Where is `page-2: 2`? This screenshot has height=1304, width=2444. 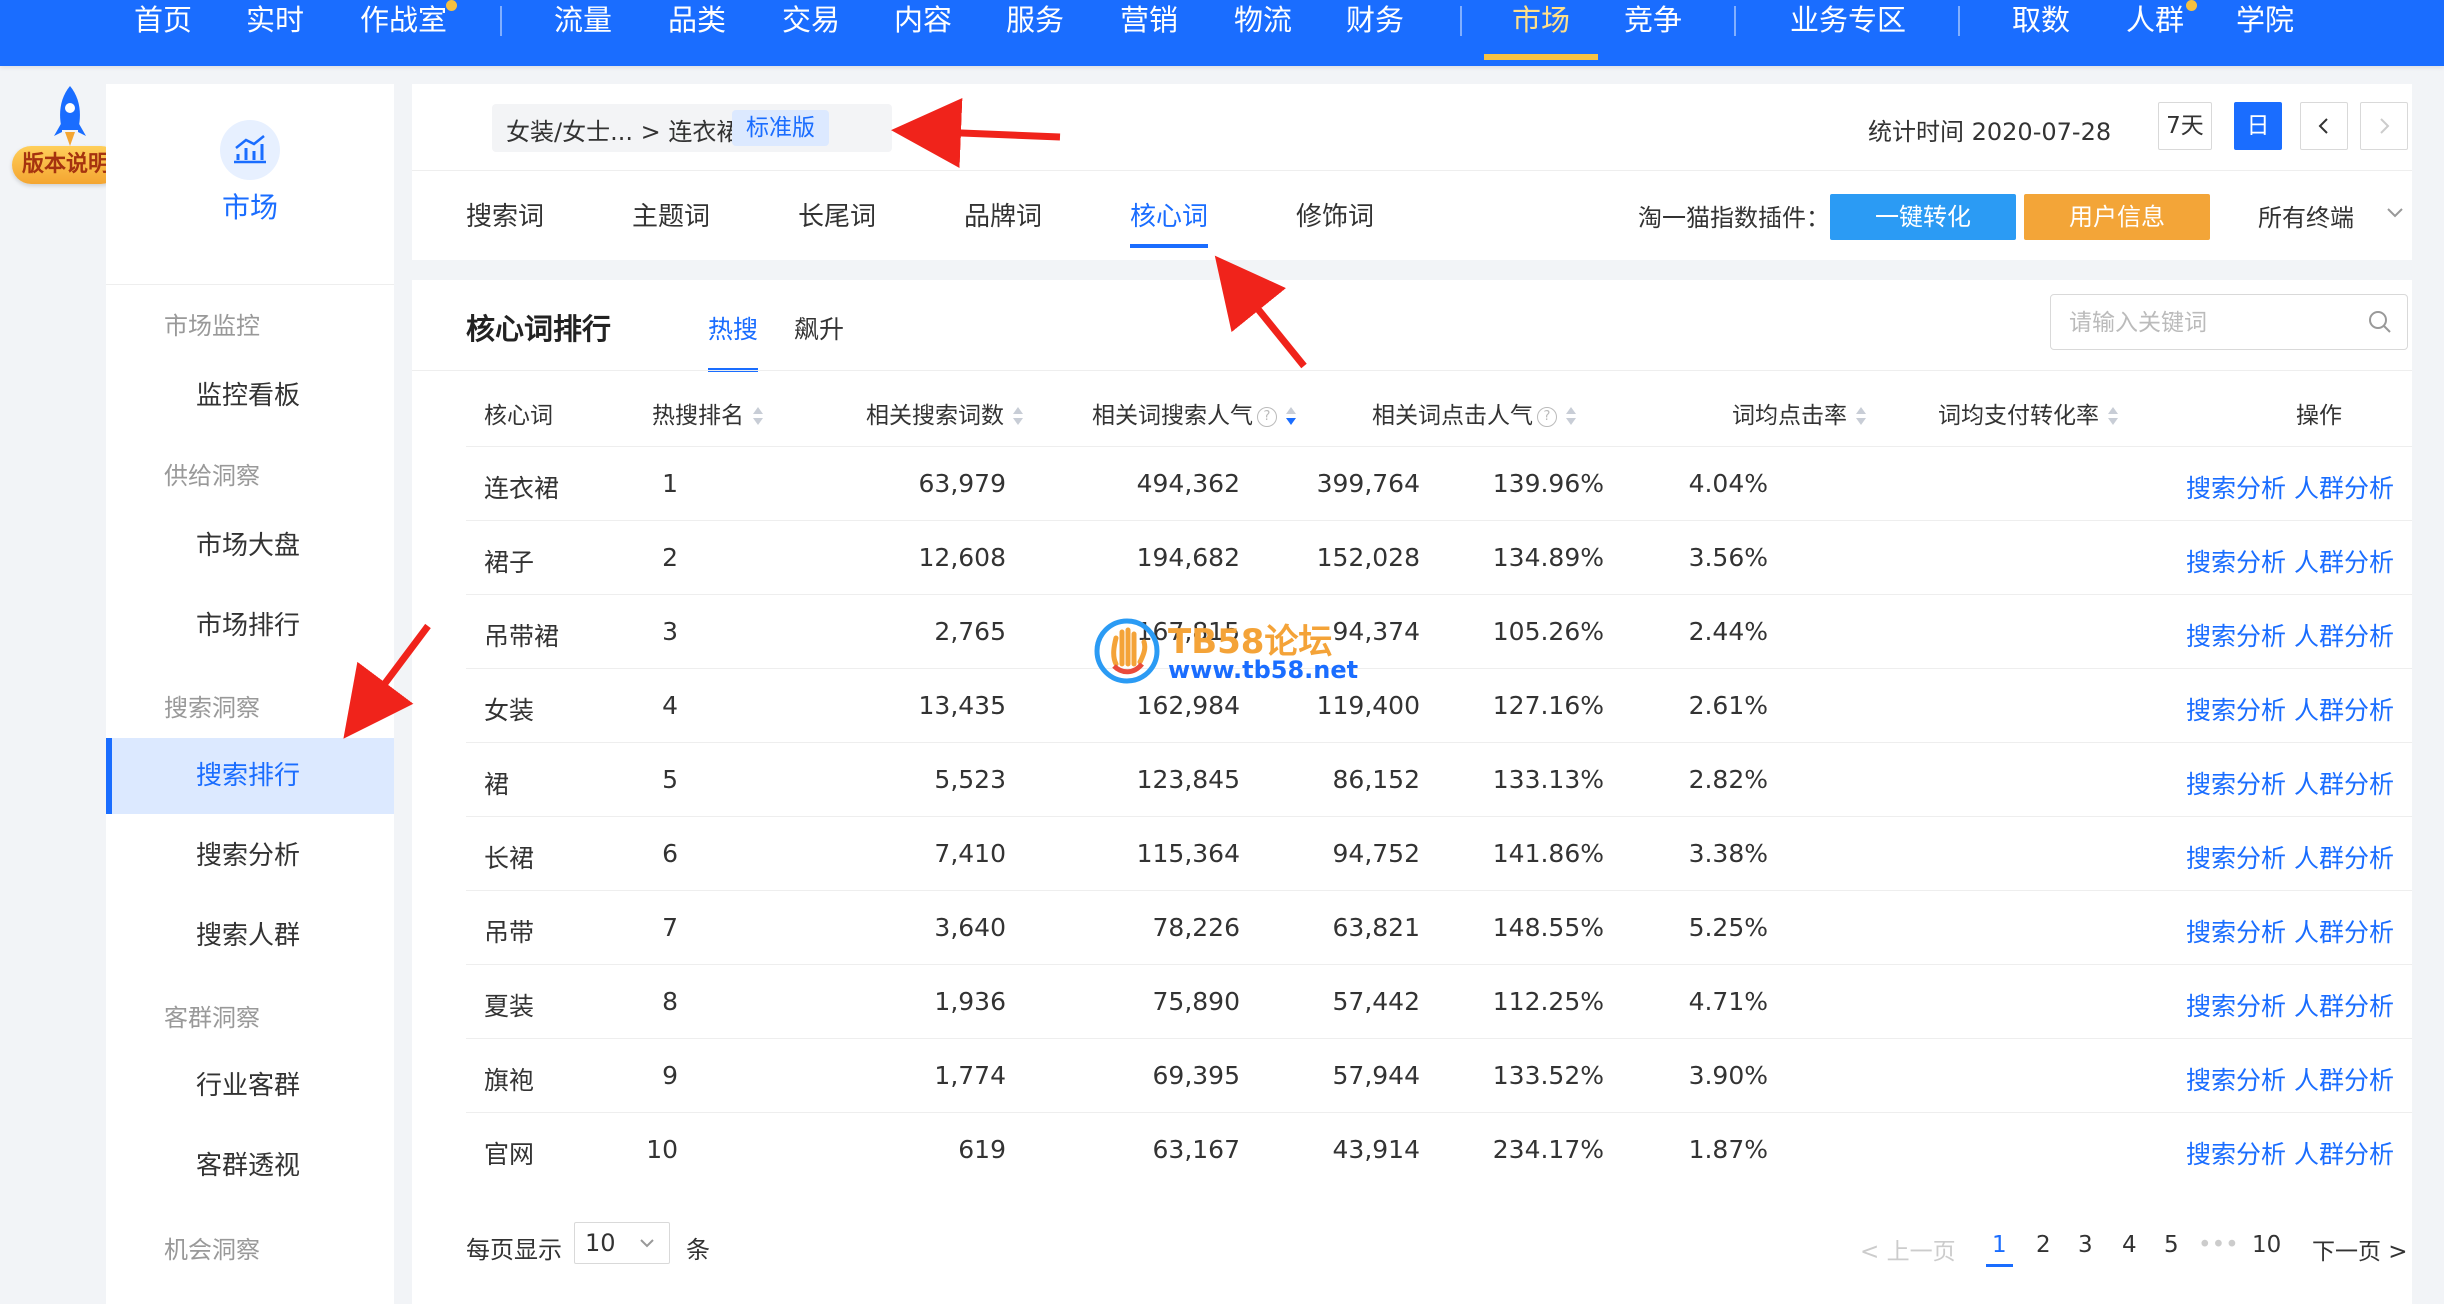
page-2: 2 is located at coordinates (2043, 1245).